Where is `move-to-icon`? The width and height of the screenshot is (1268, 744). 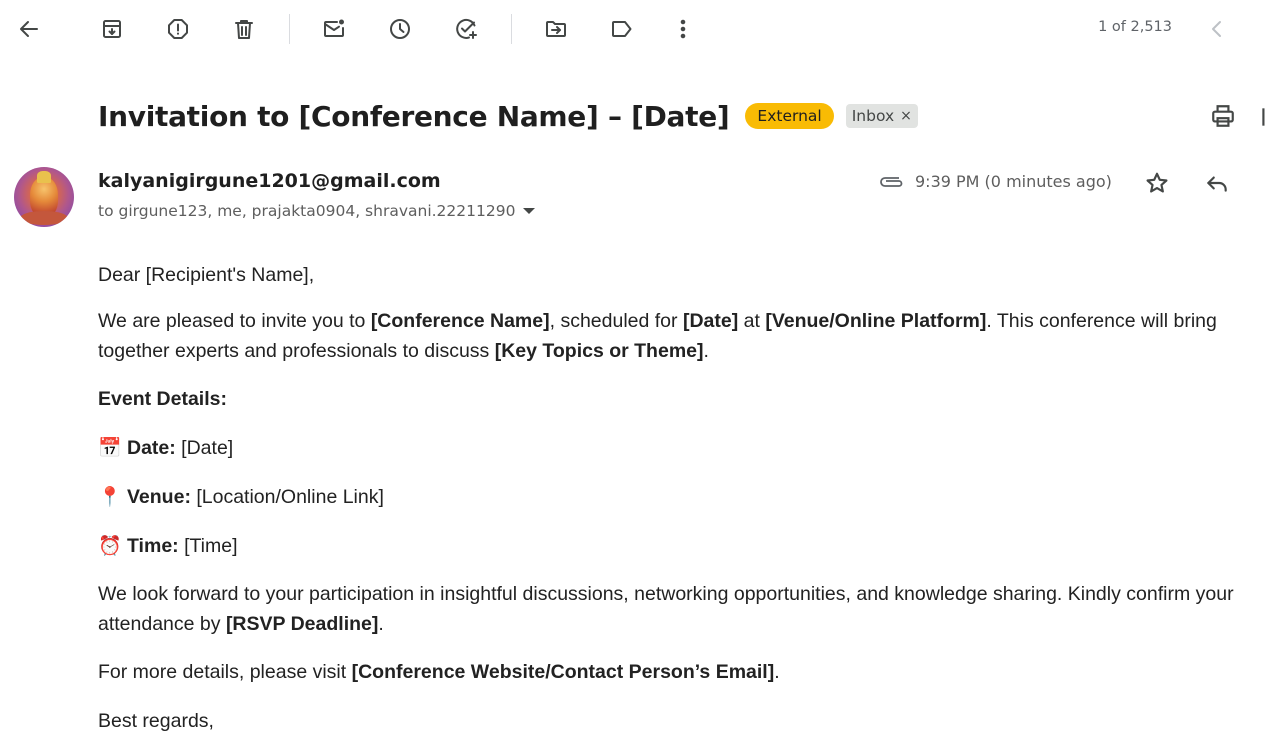
move-to-icon is located at coordinates (556, 29).